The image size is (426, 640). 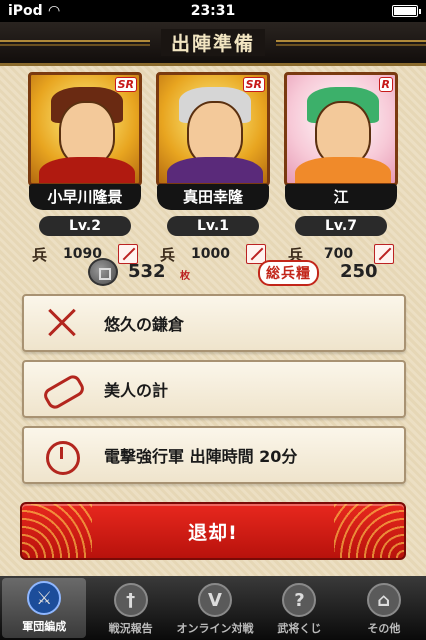 I want to click on tab-online-battle: V オンライン対戦, so click(x=215, y=608).